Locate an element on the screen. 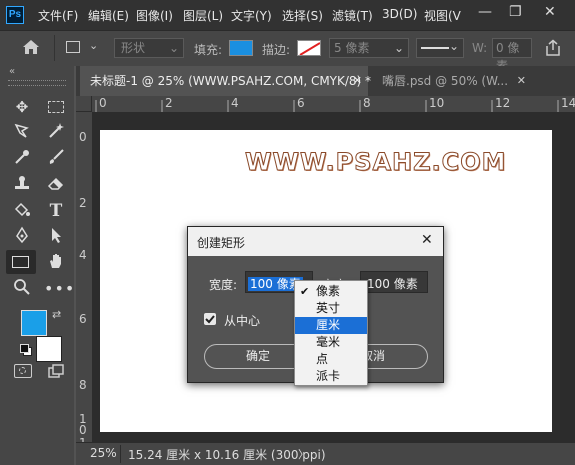  stroke-type-select: ⌄ is located at coordinates (440, 48).